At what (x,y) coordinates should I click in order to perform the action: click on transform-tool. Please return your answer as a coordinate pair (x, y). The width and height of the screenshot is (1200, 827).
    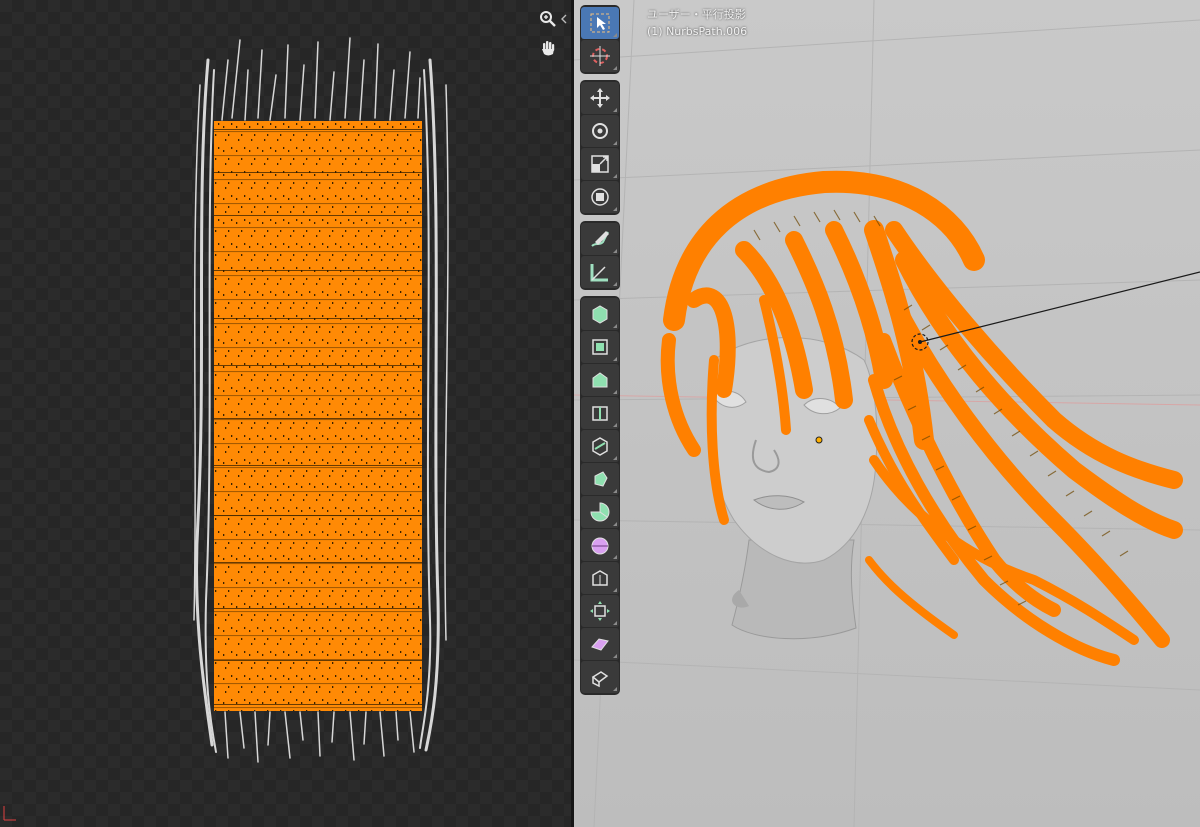
    Looking at the image, I should click on (600, 197).